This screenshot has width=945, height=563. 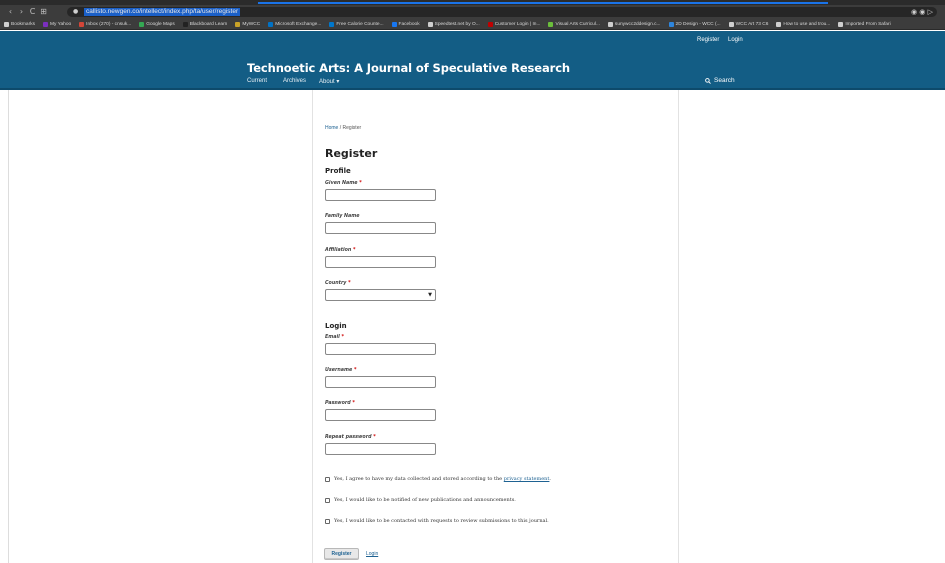 I want to click on bookmark-label: Bookmarks, so click(x=23, y=24).